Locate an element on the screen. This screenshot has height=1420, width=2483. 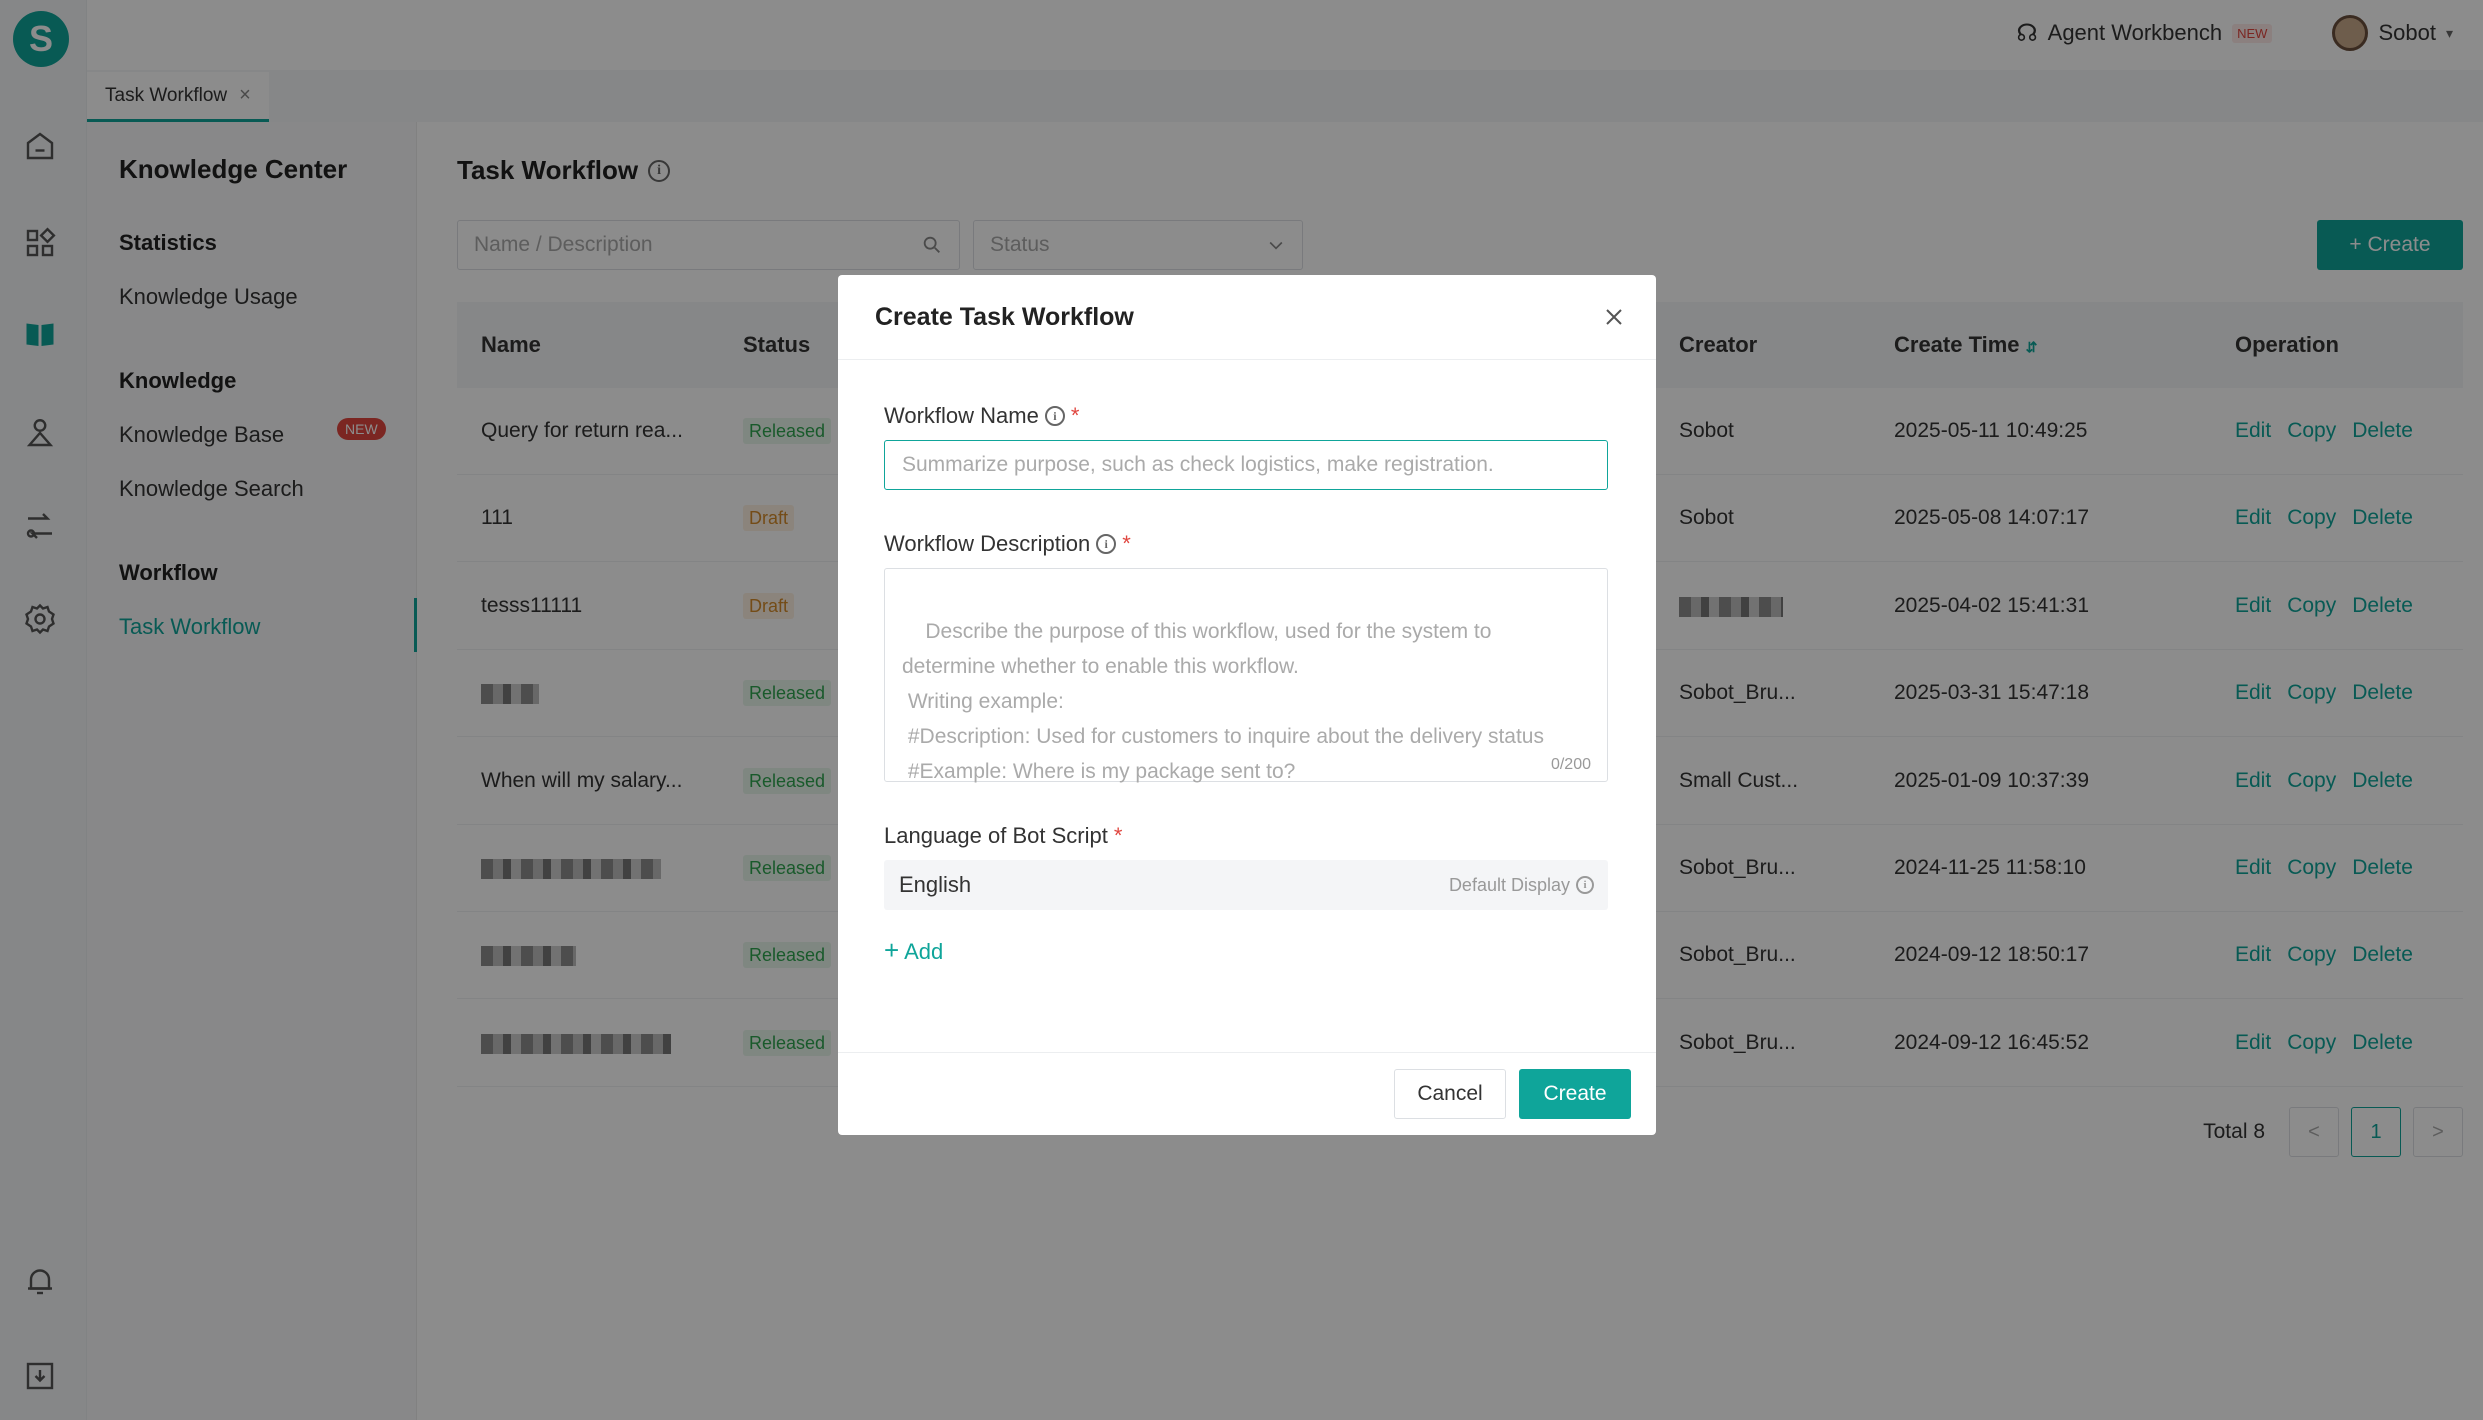
language-value: English is located at coordinates (935, 884).